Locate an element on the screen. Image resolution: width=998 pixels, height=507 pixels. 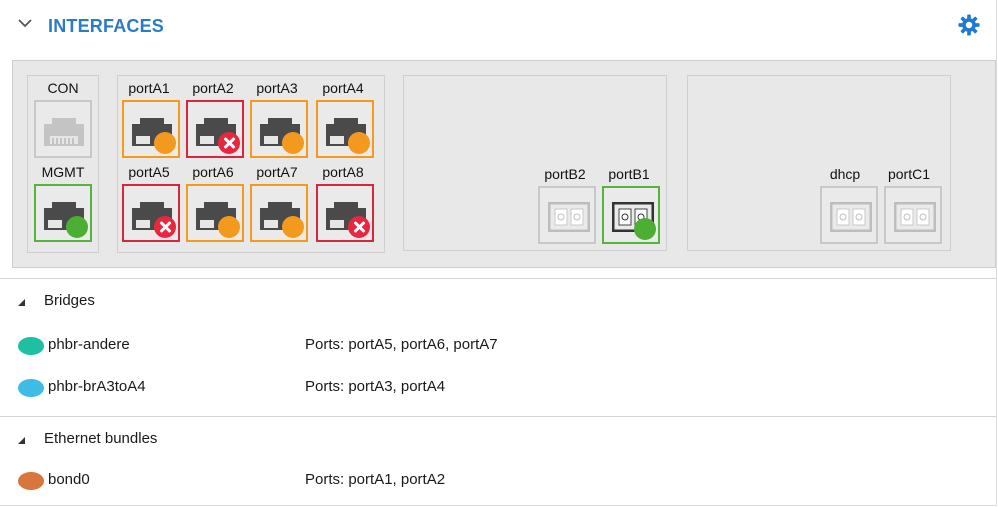
port-con is located at coordinates (63, 129).